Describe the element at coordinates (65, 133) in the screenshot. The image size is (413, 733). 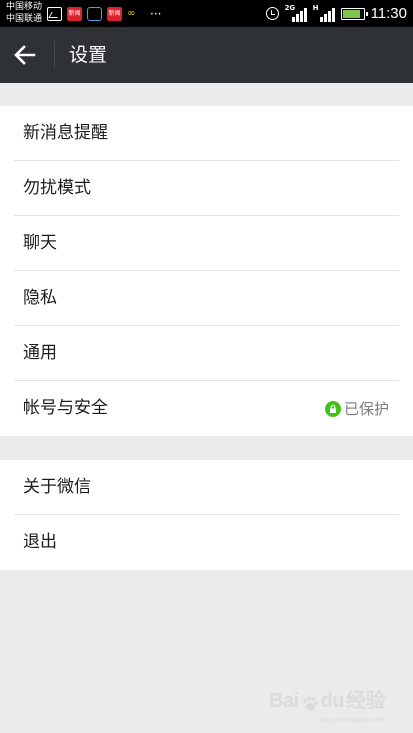
I see `settings-item-label: 新消息提醒` at that location.